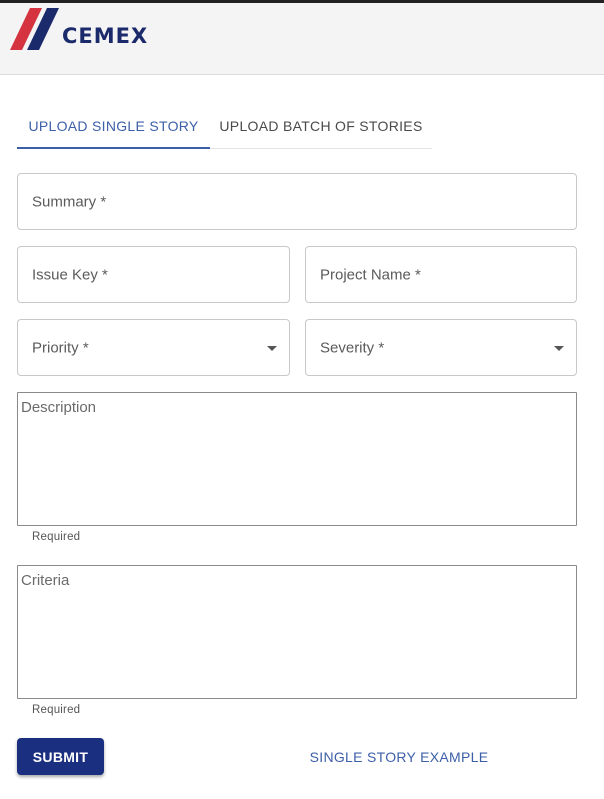 The width and height of the screenshot is (604, 799). Describe the element at coordinates (56, 537) in the screenshot. I see `description-helper-text: Required` at that location.